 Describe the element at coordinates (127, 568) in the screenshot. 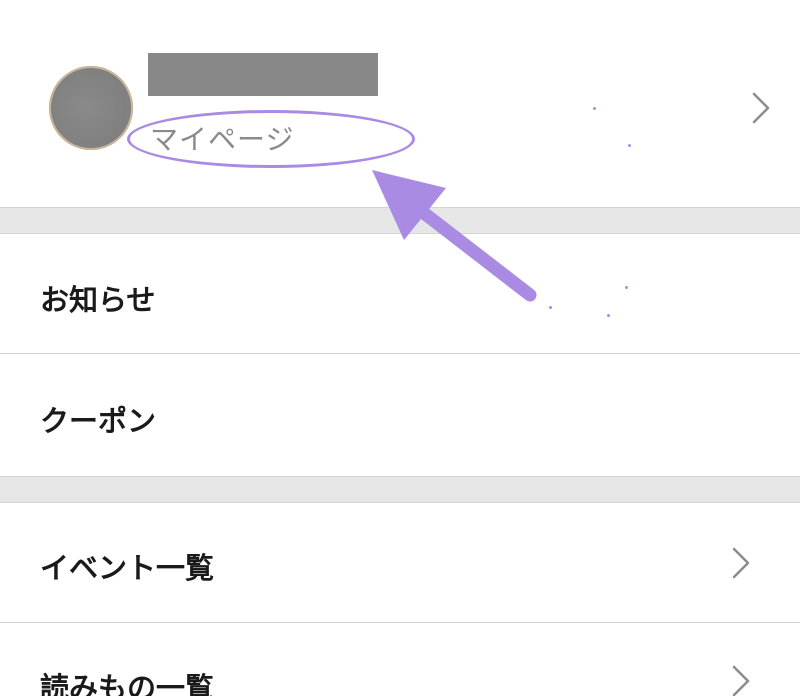

I see `menu-item-label: イベント一覧` at that location.